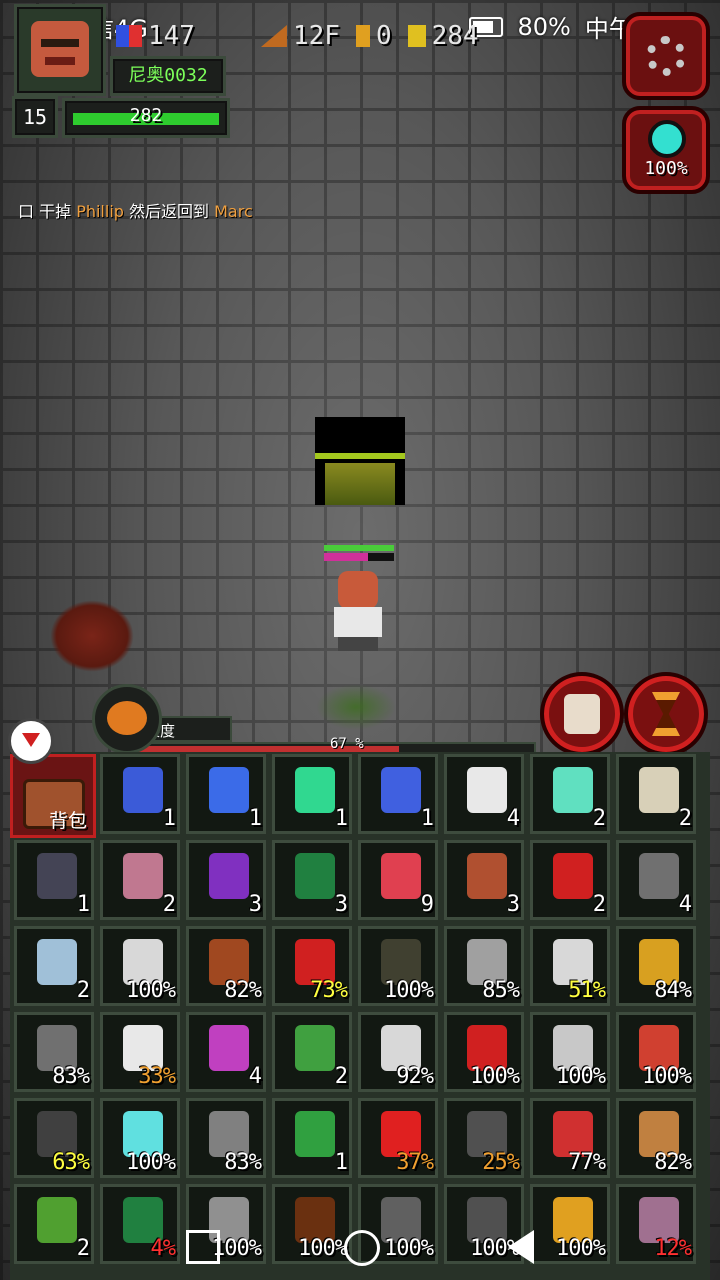 Image resolution: width=720 pixels, height=1280 pixels. I want to click on stairs-down, so click(360, 461).